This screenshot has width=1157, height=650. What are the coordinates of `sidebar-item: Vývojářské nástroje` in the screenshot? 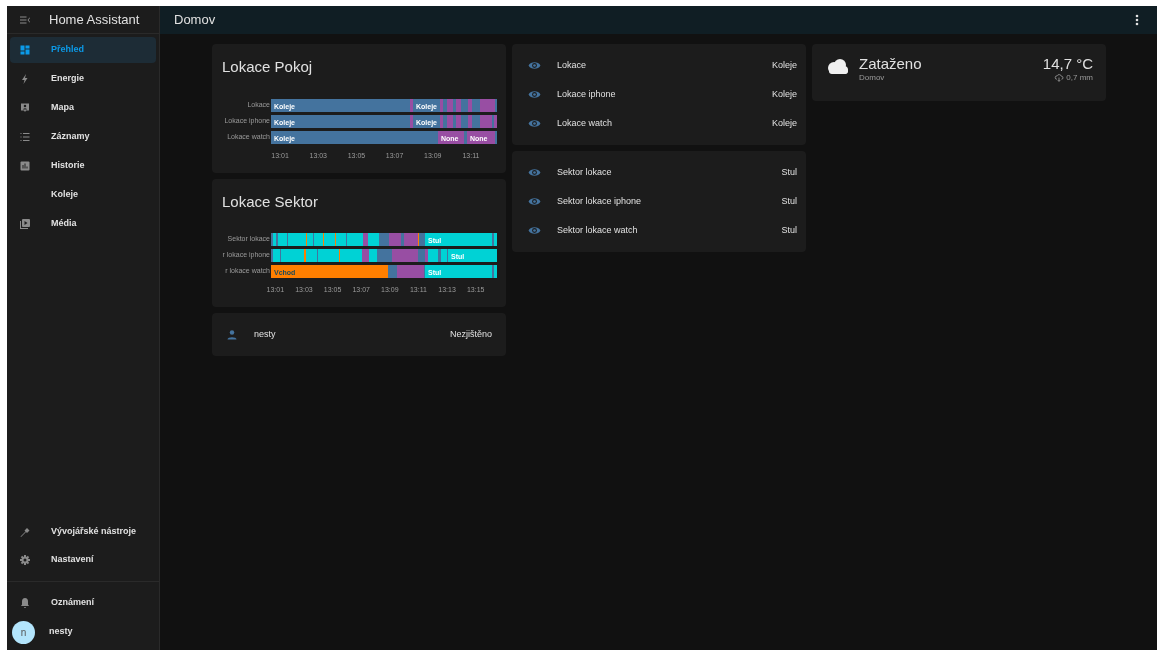 It's located at (83, 532).